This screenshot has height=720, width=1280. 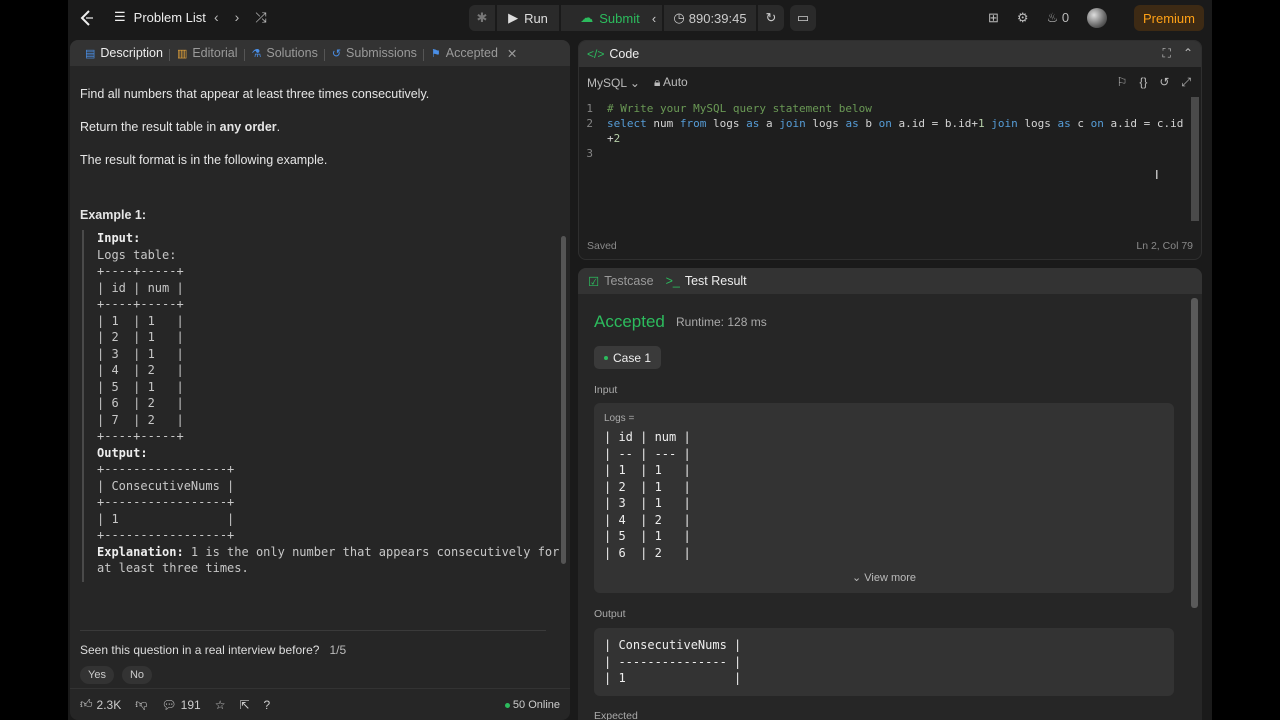 What do you see at coordinates (885, 138) in the screenshot?
I see `code-line: +2` at bounding box center [885, 138].